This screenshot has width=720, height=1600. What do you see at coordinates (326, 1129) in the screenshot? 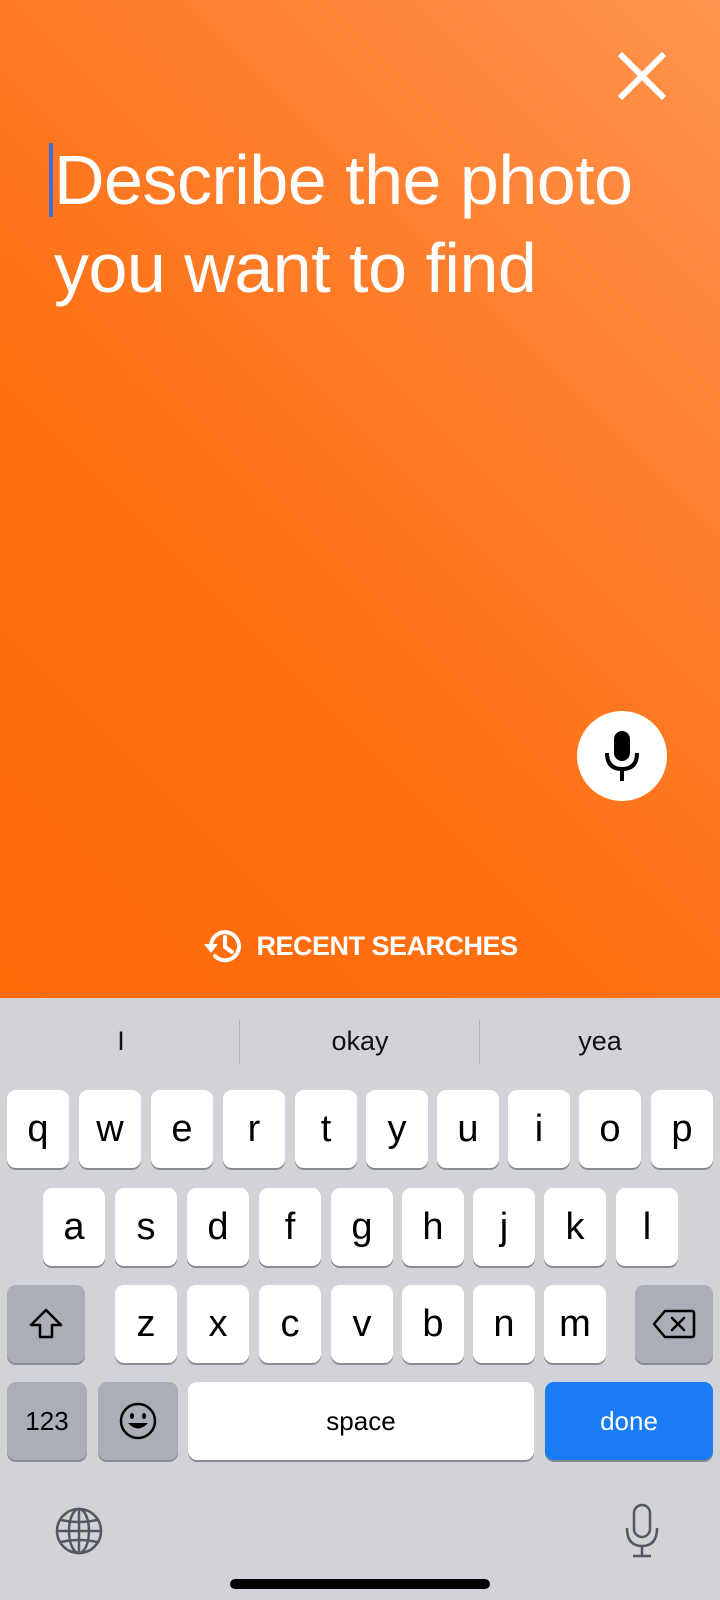
I see `key-t: t` at bounding box center [326, 1129].